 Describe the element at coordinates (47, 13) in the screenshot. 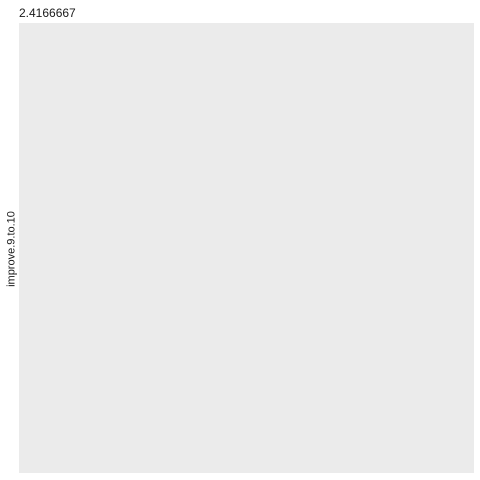

I see `panel-title: 2.4166667` at that location.